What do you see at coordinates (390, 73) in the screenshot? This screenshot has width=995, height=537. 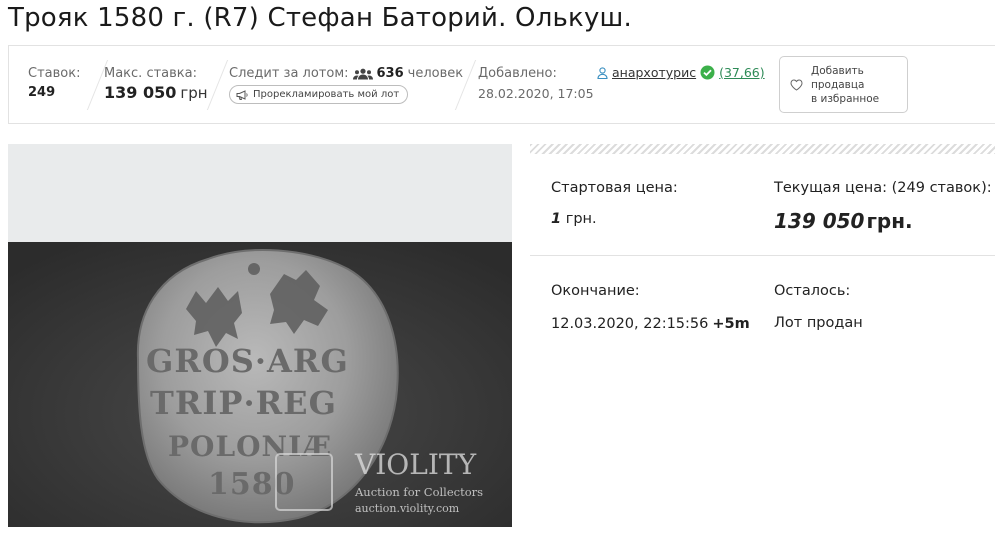 I see `watchers-count: 636` at bounding box center [390, 73].